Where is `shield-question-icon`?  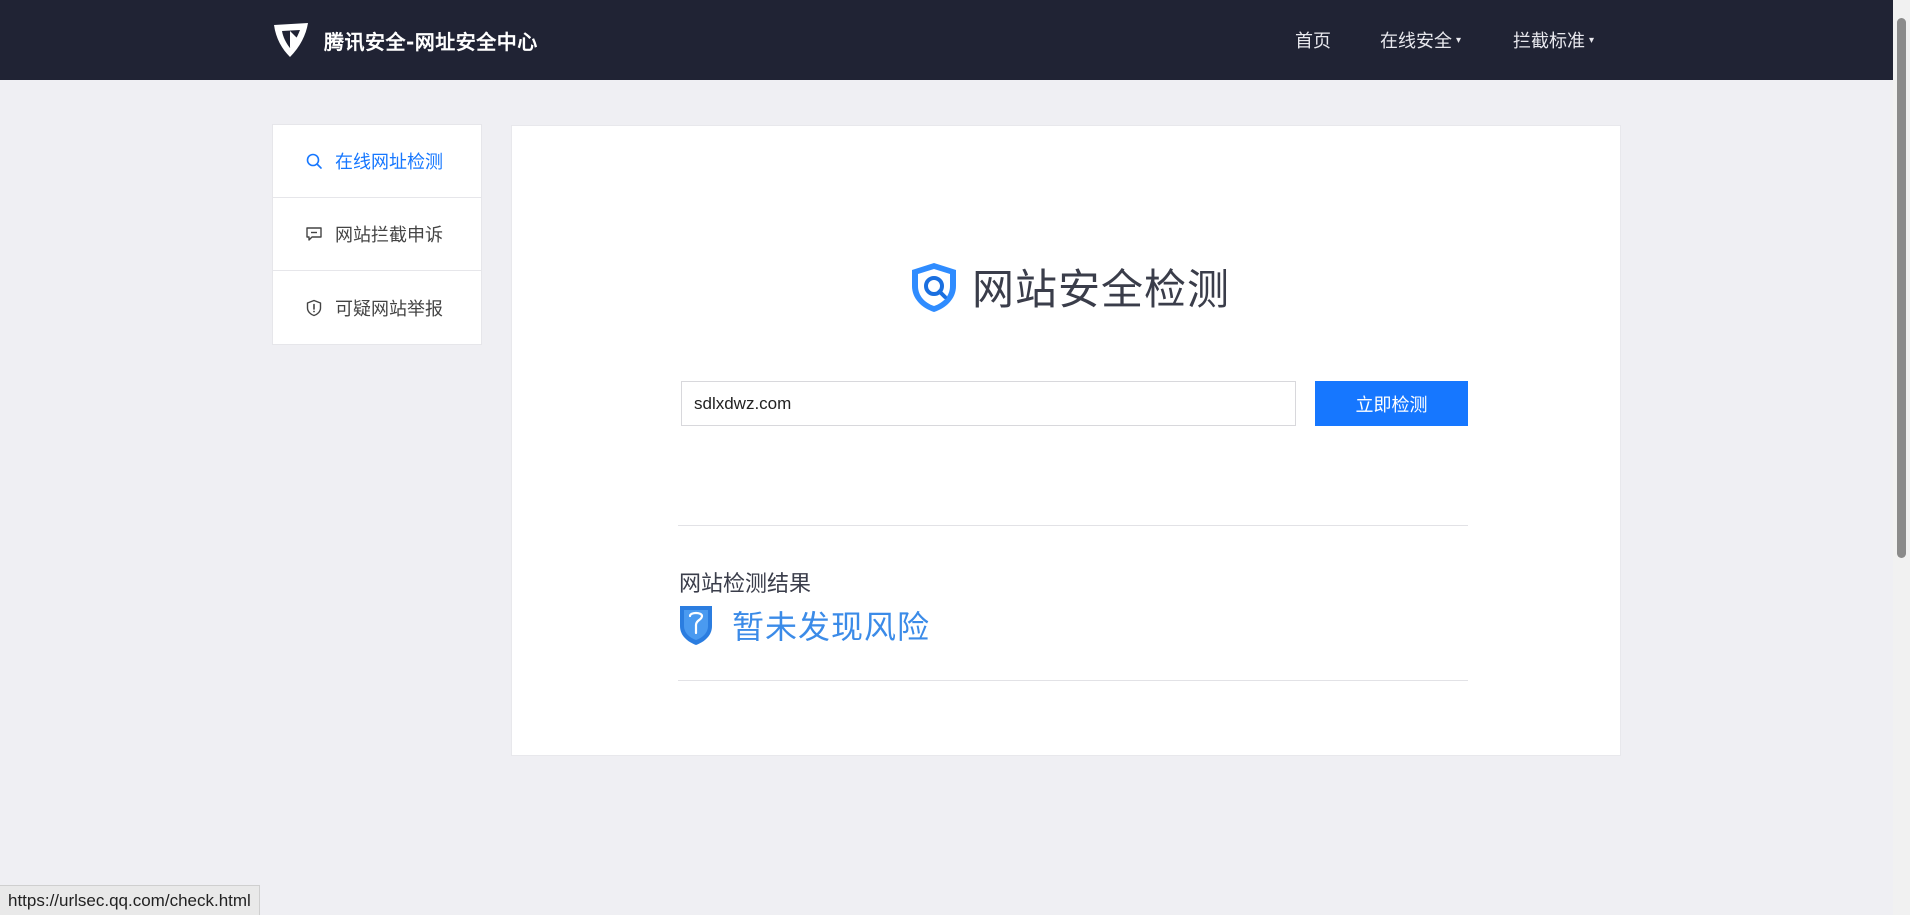
shield-question-icon is located at coordinates (696, 625).